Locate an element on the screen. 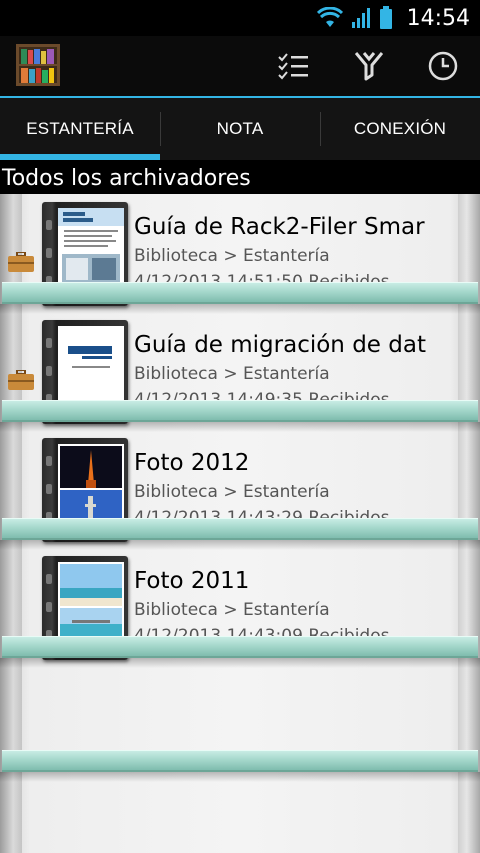 The width and height of the screenshot is (480, 853). filter-button is located at coordinates (369, 66).